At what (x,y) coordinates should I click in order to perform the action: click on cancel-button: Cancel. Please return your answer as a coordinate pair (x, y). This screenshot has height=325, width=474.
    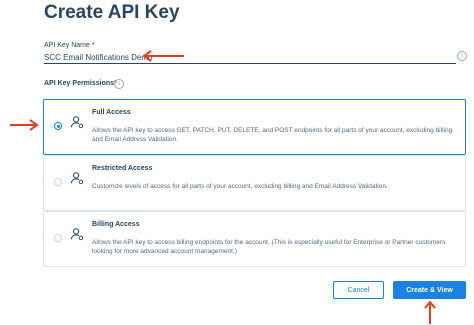
    Looking at the image, I should click on (358, 290).